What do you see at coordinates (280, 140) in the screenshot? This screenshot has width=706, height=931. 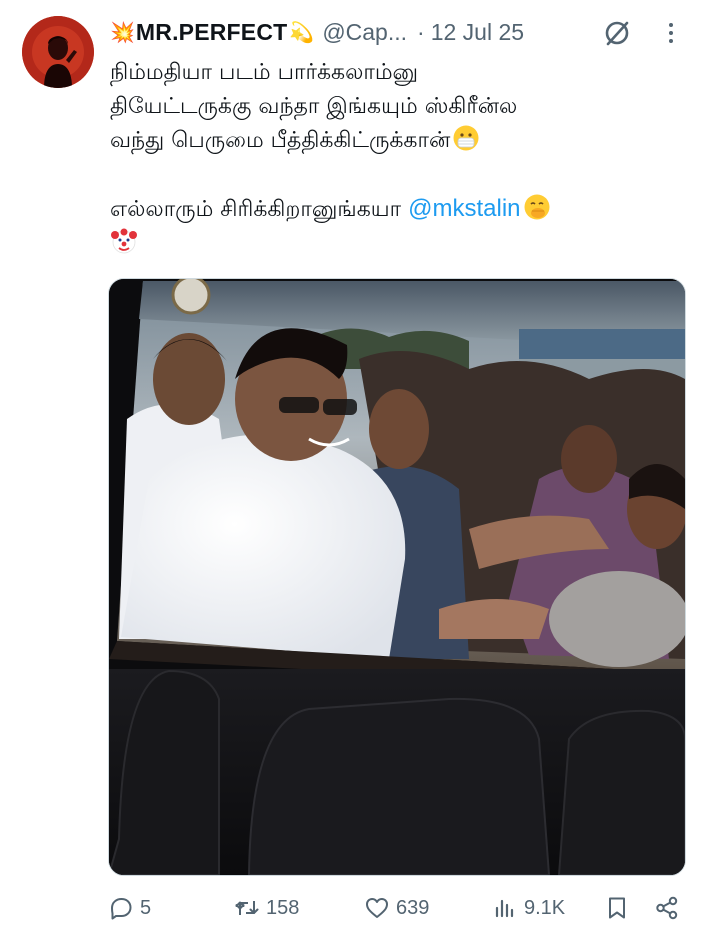 I see `tweet-text-line-3-text: வந்து பெருமை பீத்திக்கிட்ருக்கான்` at bounding box center [280, 140].